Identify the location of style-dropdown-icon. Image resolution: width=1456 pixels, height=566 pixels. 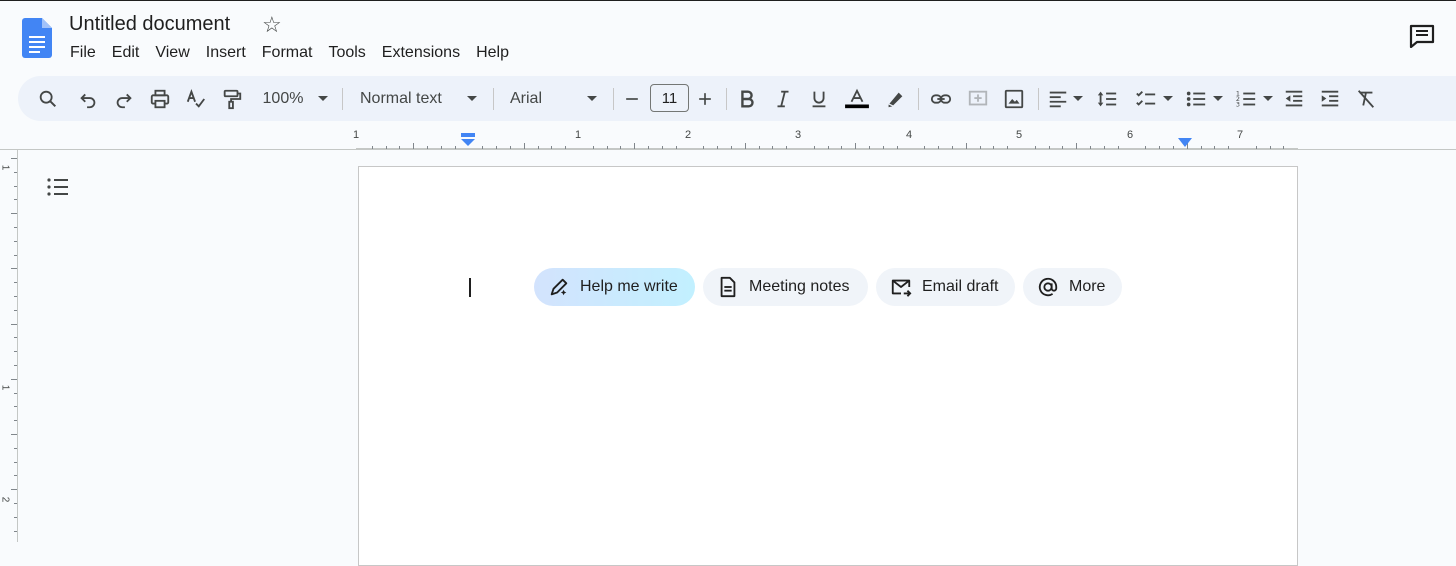
(472, 98).